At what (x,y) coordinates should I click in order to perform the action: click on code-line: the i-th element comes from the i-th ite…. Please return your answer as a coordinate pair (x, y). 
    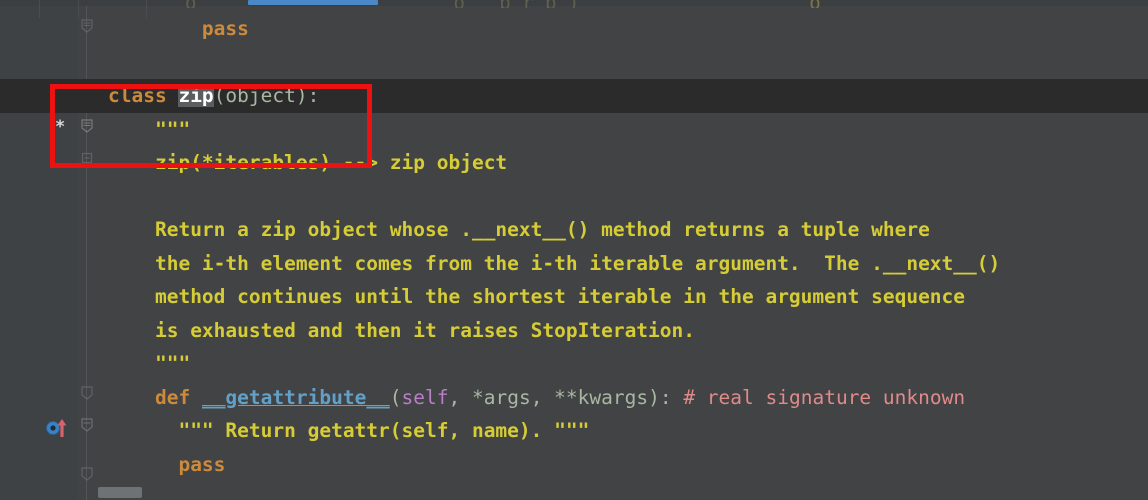
    Looking at the image, I should click on (574, 264).